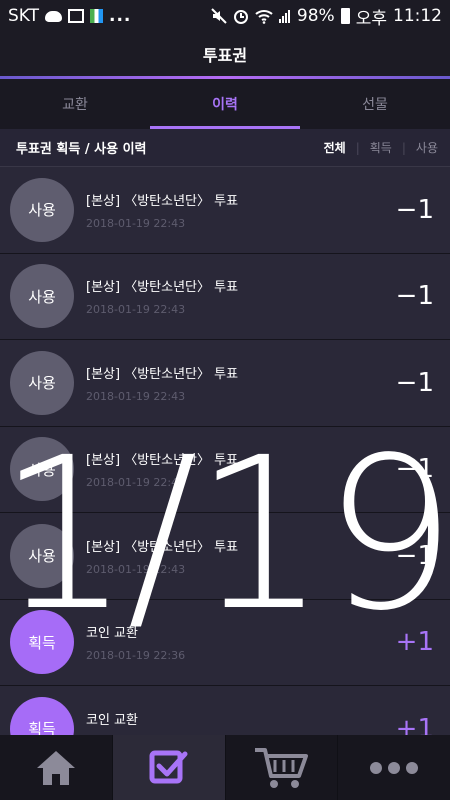  What do you see at coordinates (427, 147) in the screenshot?
I see `filter-use: 사용` at bounding box center [427, 147].